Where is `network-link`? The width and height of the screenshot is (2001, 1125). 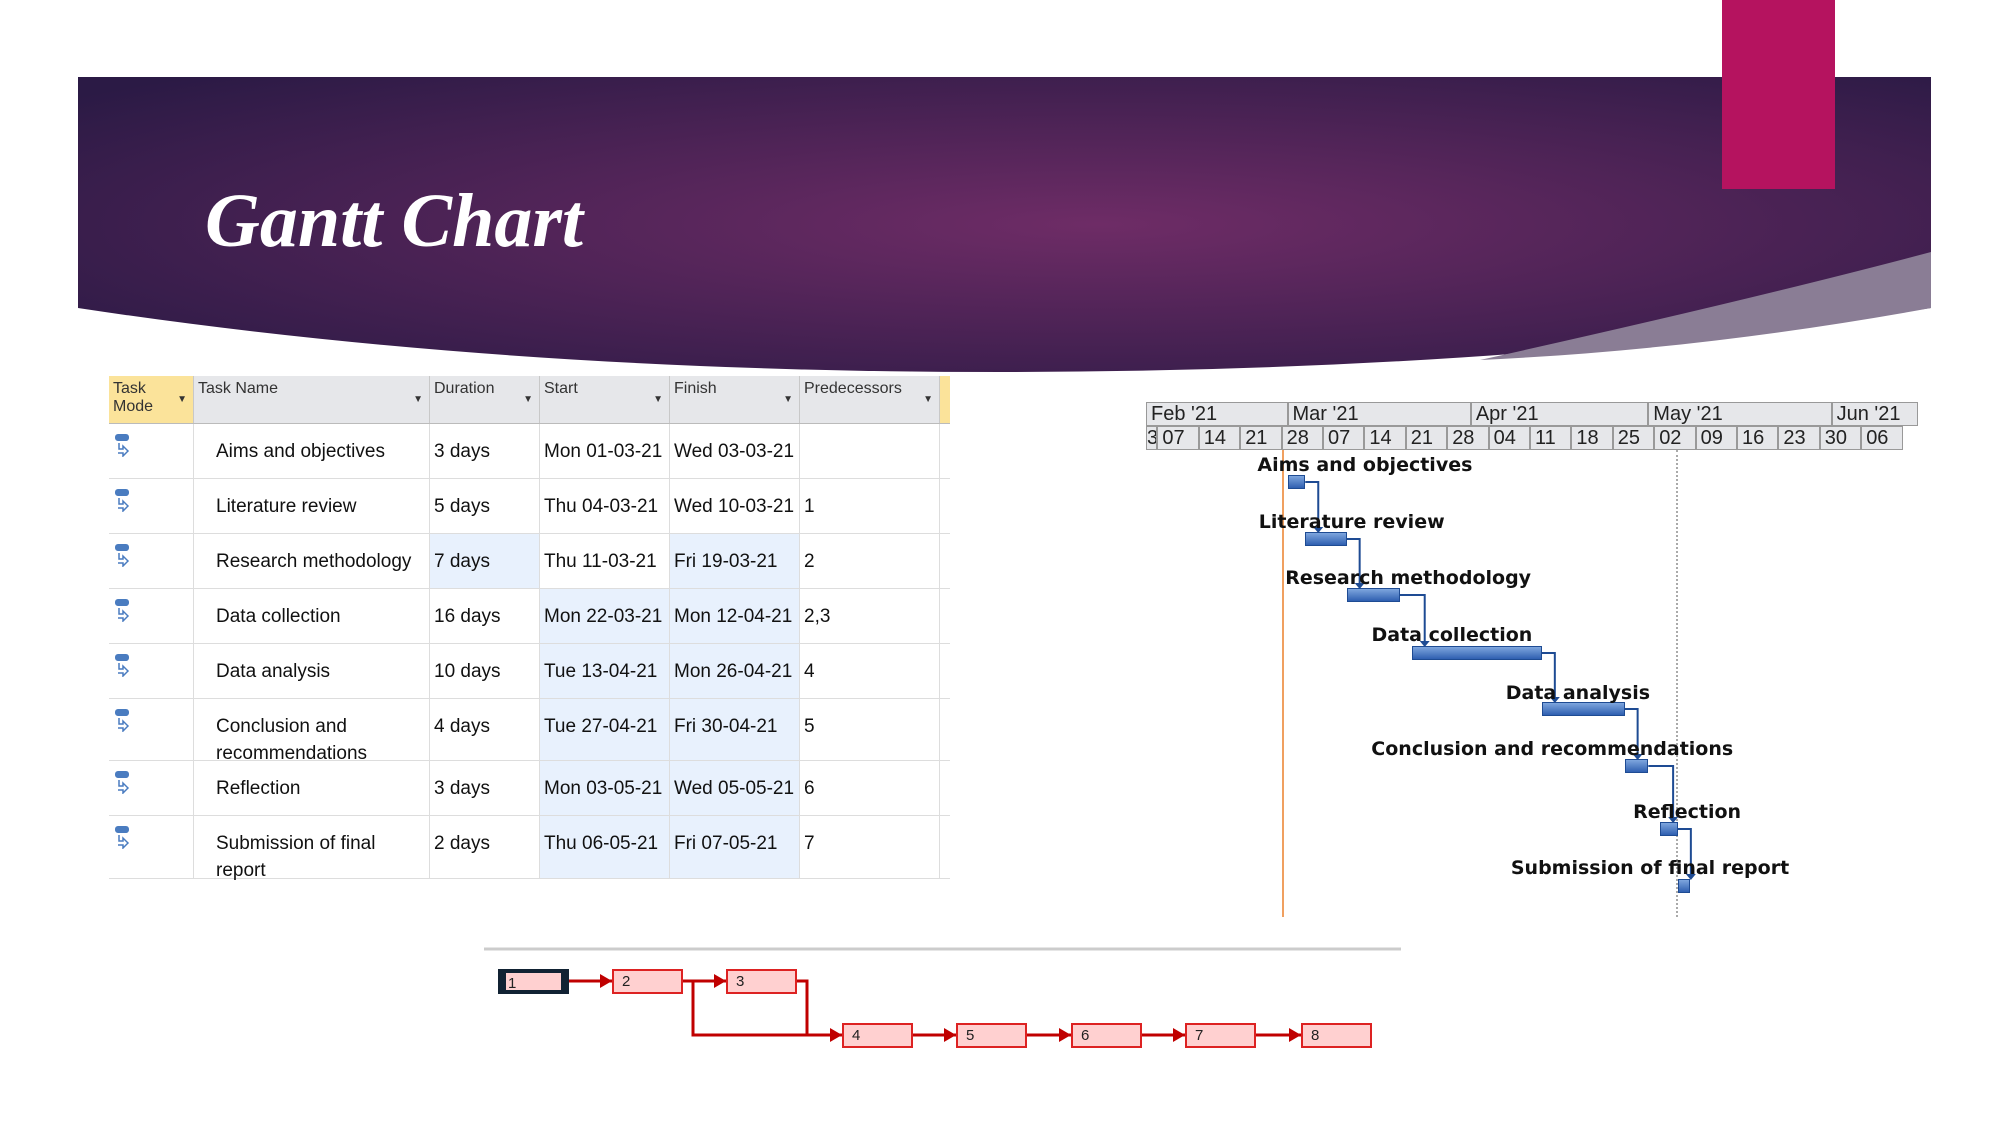 network-link is located at coordinates (803, 1007).